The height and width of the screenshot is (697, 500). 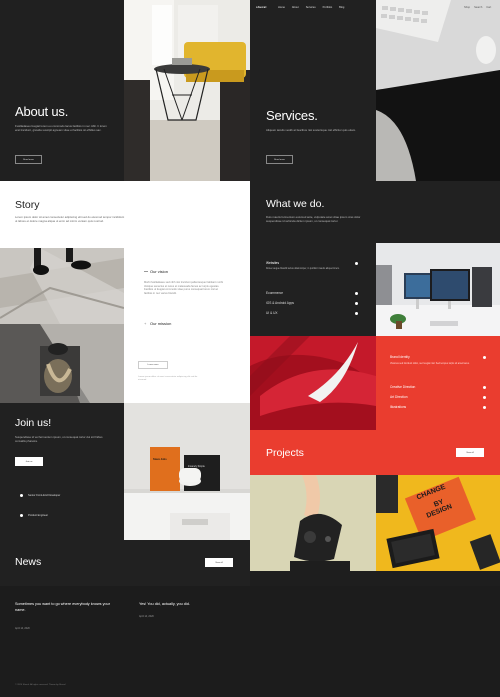 I want to click on right-nav: Home About Services Portfolio Blog, so click(x=311, y=7).